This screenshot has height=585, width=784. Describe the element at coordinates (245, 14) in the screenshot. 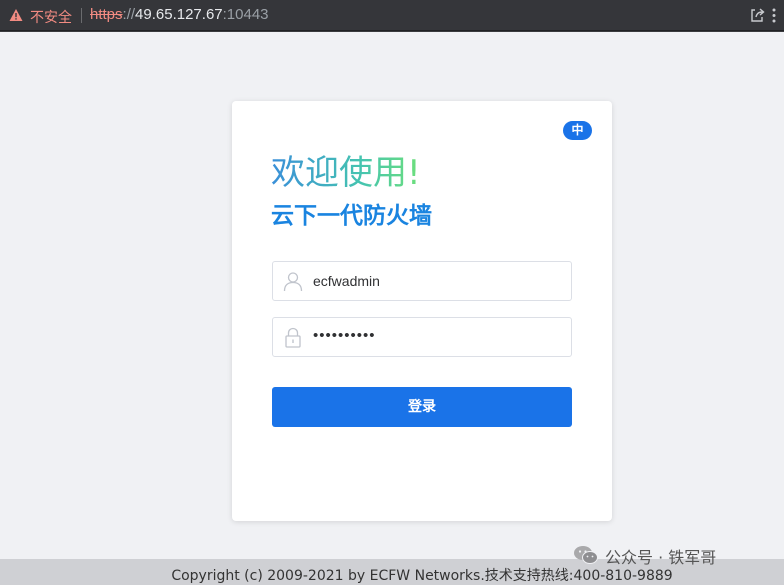

I see `url-port: :10443` at that location.